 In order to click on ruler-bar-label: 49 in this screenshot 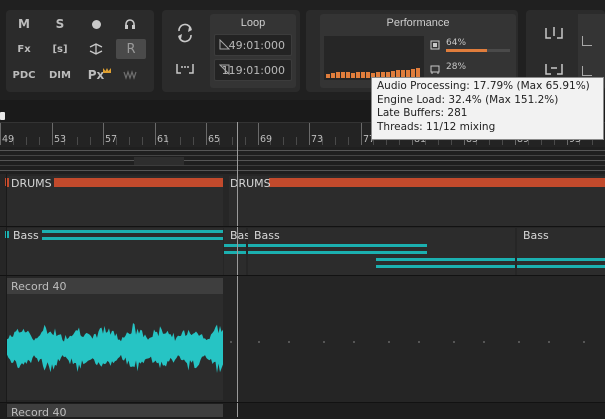, I will do `click(8, 139)`.